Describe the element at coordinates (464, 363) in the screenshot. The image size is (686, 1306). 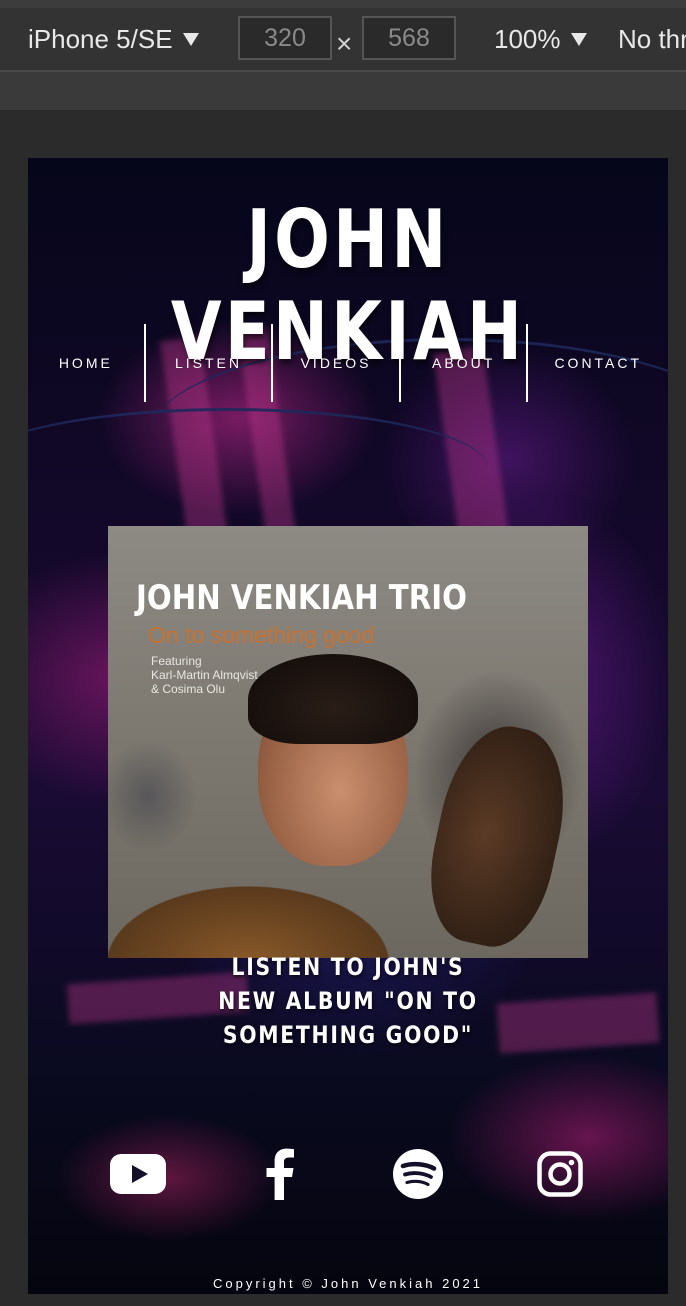
I see `nav-item-about: ABOUT` at that location.